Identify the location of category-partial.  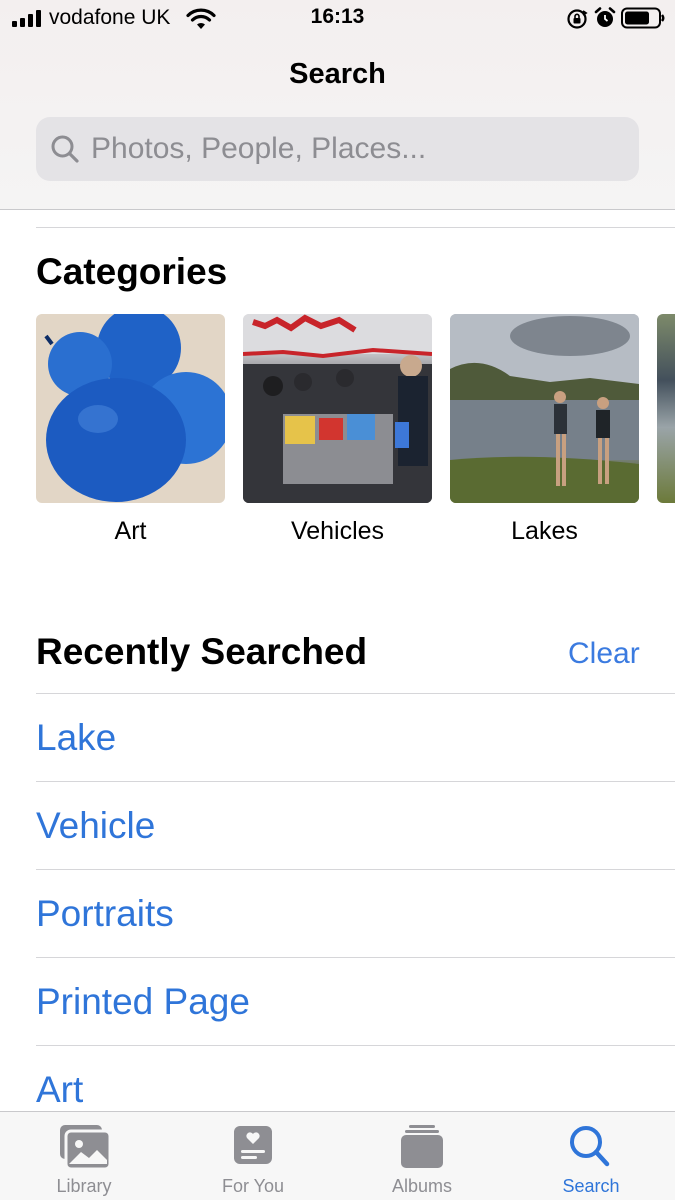
(666, 408).